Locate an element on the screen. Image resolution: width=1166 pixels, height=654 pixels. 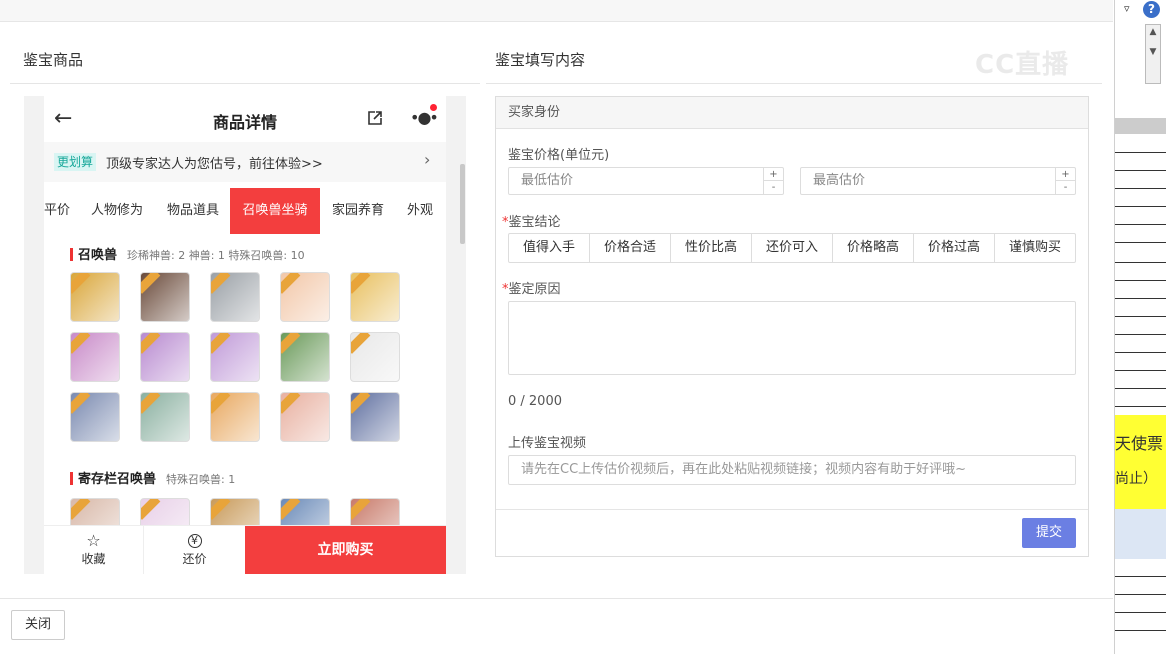
conclusion-option: 价格合适 is located at coordinates (630, 248).